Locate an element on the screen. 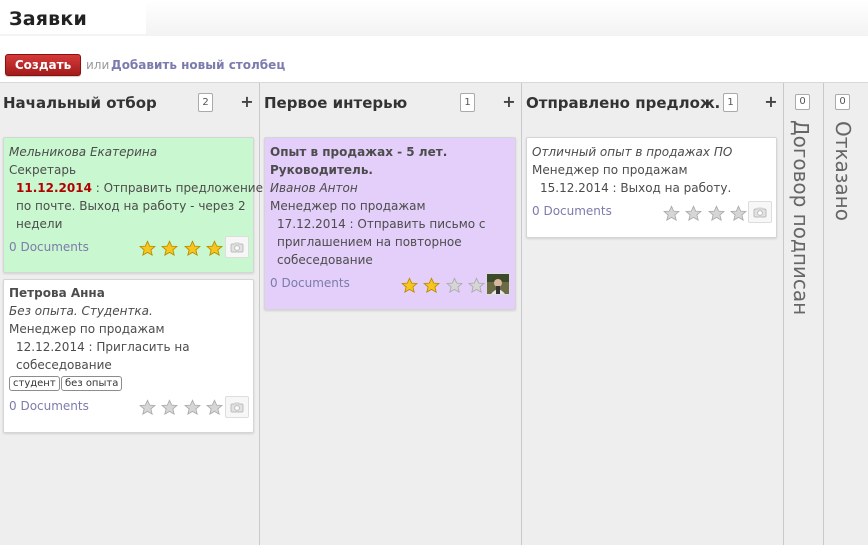  top-bar: Заявки is located at coordinates (434, 18).